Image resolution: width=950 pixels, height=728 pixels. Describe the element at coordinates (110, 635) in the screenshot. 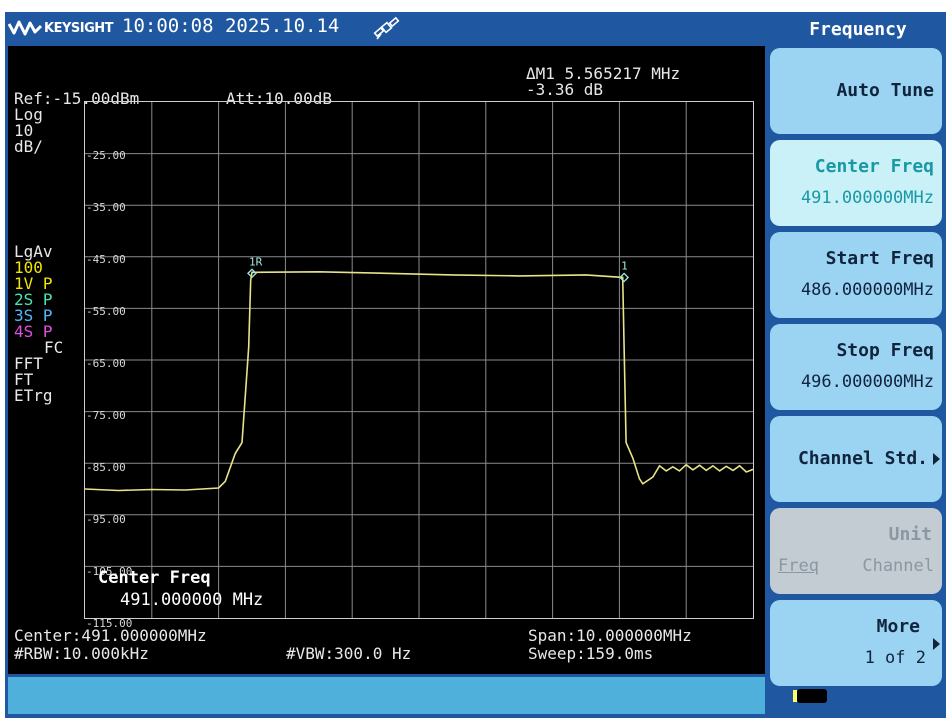

I see `center-frequency: Center:491.000000MHz` at that location.